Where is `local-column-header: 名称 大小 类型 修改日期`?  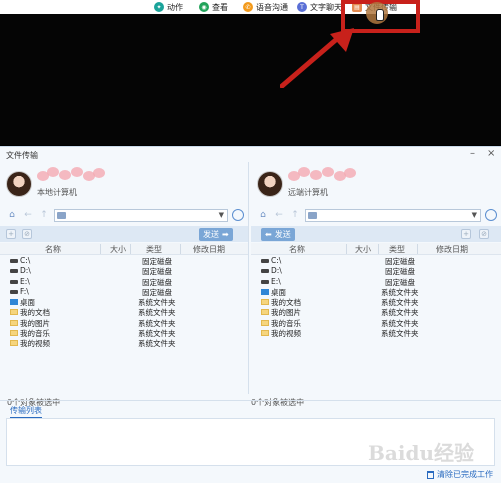 local-column-header: 名称 大小 类型 修改日期 is located at coordinates (124, 249).